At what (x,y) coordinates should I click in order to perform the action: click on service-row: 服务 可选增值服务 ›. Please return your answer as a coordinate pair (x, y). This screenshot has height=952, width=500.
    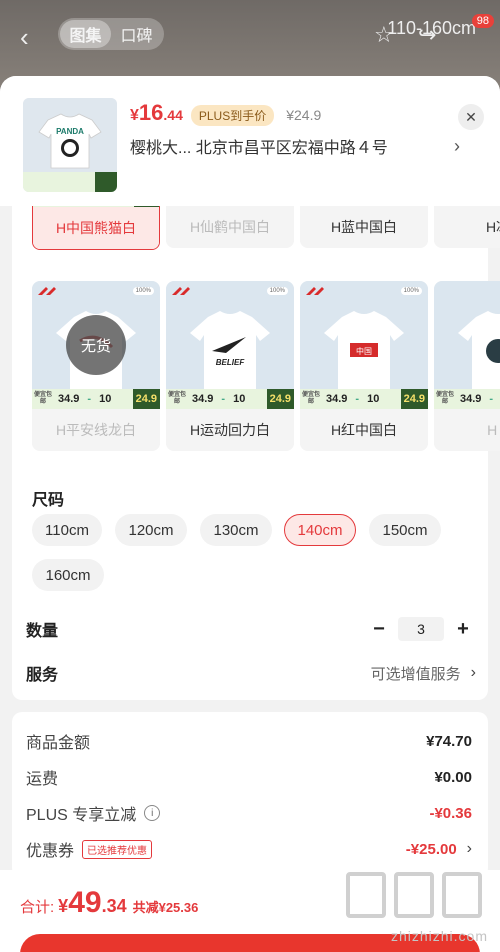
    Looking at the image, I should click on (251, 673).